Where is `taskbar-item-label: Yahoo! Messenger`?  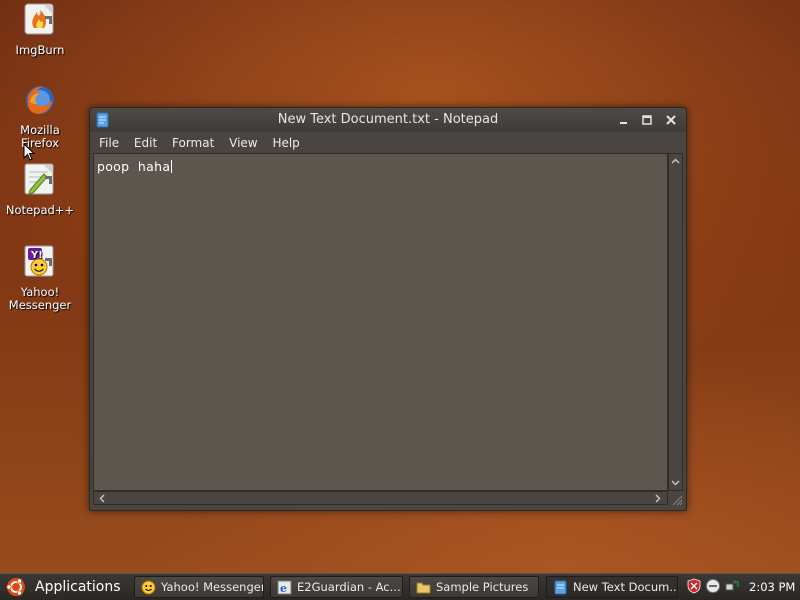
taskbar-item-label: Yahoo! Messenger is located at coordinates (212, 587).